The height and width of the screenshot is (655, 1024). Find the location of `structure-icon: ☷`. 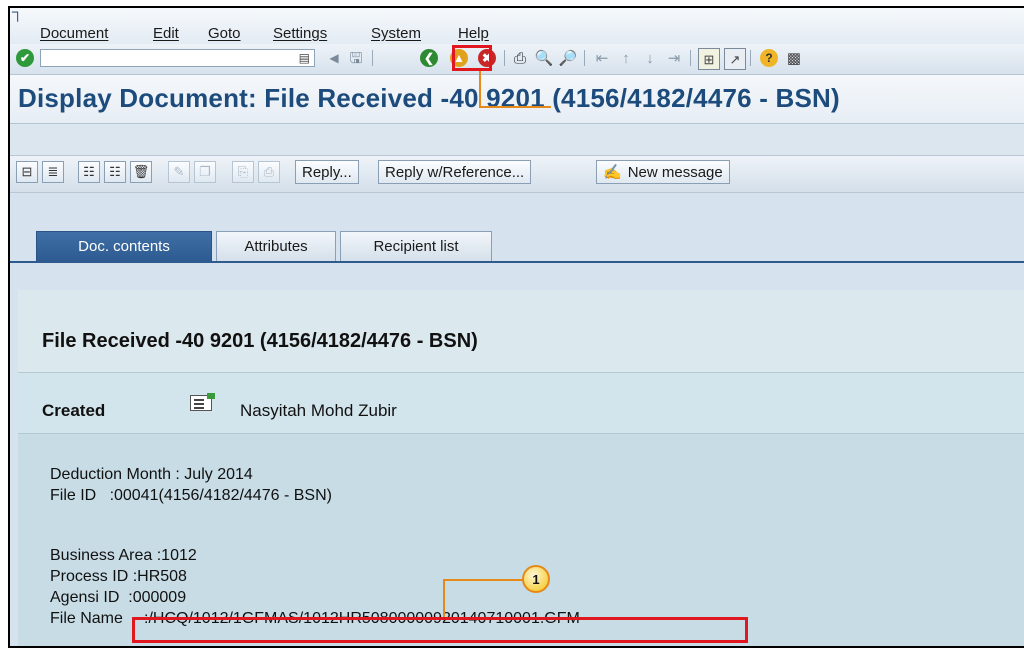

structure-icon: ☷ is located at coordinates (115, 172).